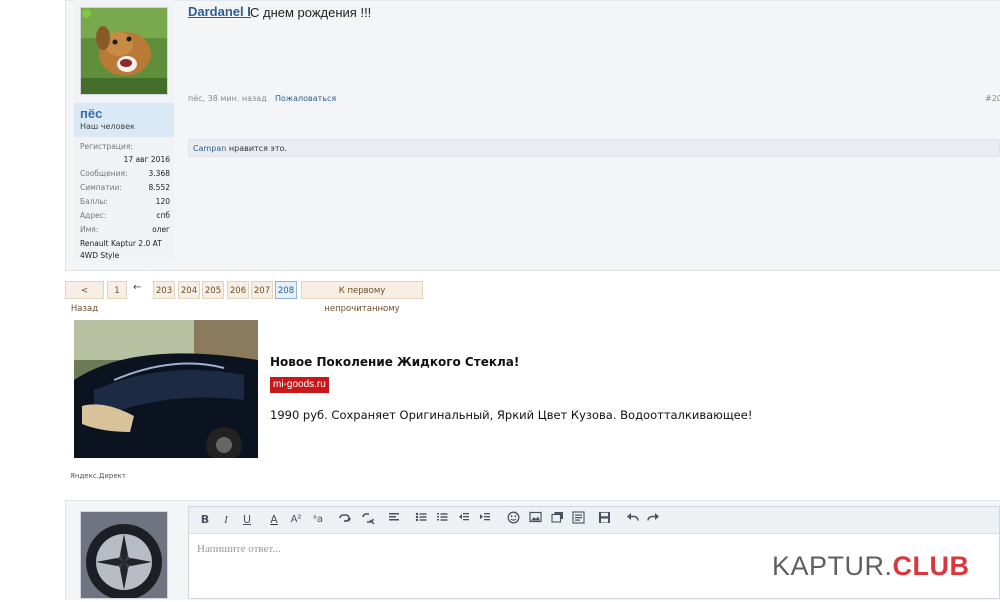 The width and height of the screenshot is (1000, 602). I want to click on avatar, so click(124, 51).